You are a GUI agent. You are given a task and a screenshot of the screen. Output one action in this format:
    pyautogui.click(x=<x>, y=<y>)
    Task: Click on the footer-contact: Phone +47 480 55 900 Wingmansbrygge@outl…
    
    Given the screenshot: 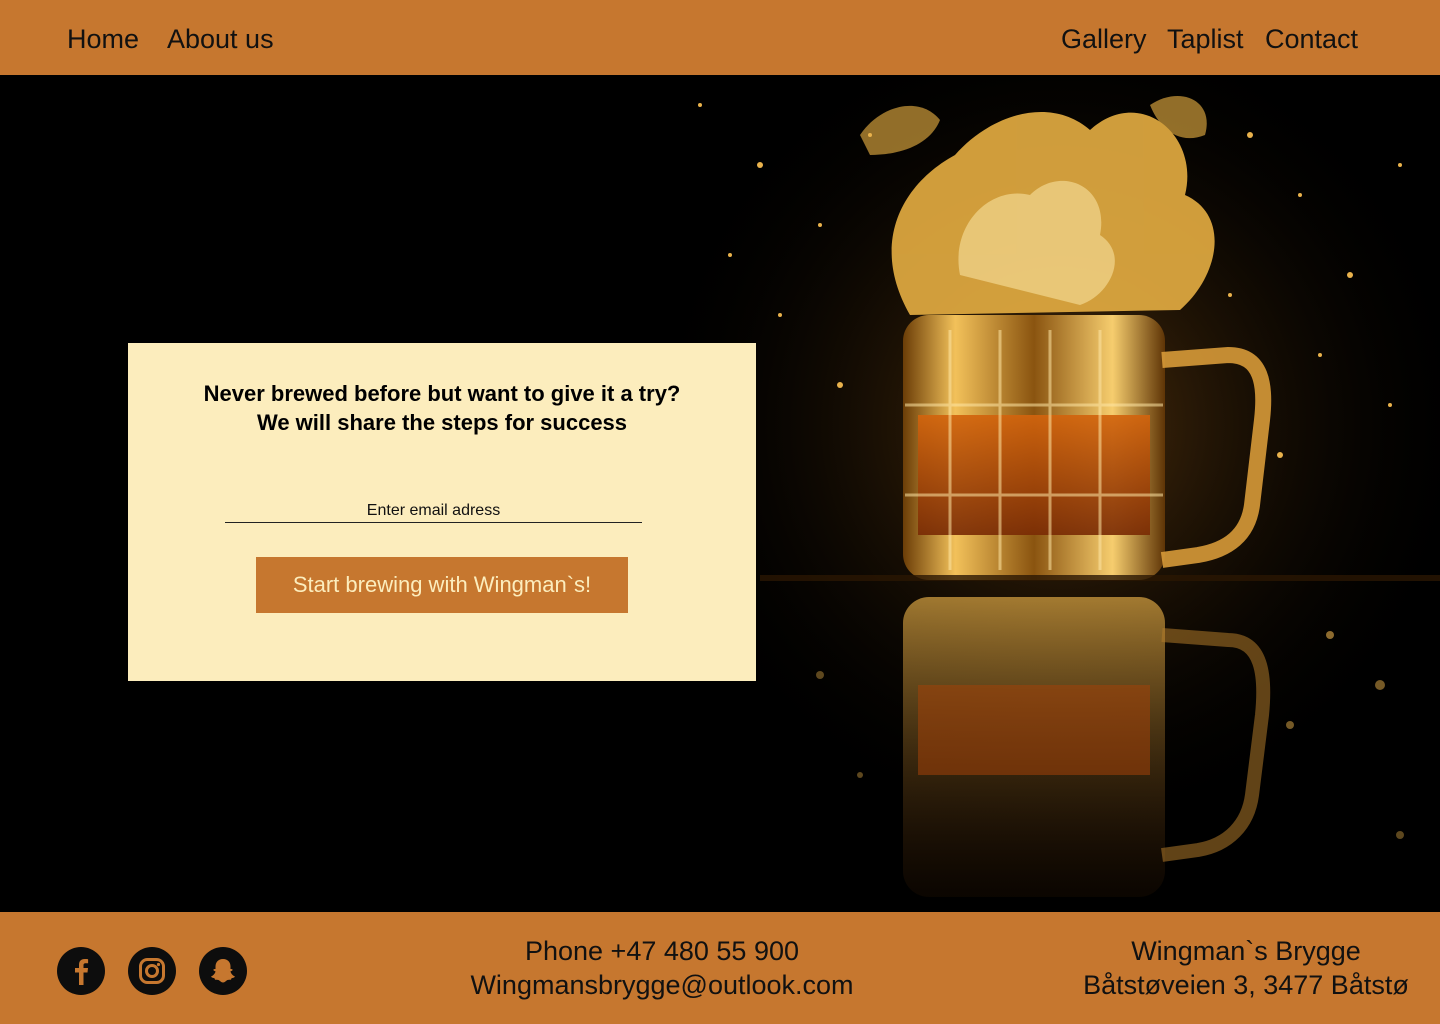 What is the action you would take?
    pyautogui.click(x=662, y=968)
    